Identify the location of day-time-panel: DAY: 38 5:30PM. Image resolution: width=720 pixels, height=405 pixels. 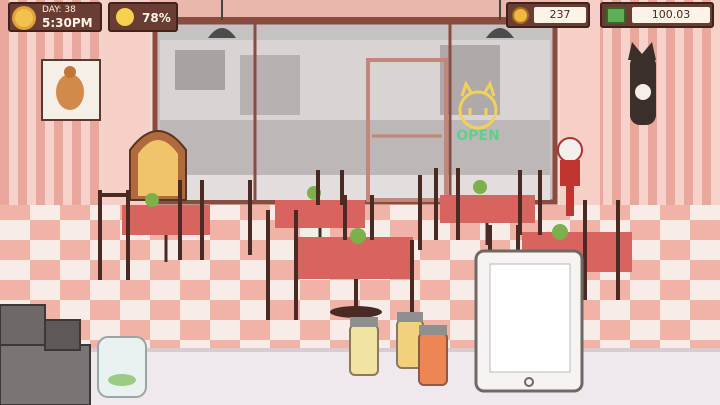
(55, 17).